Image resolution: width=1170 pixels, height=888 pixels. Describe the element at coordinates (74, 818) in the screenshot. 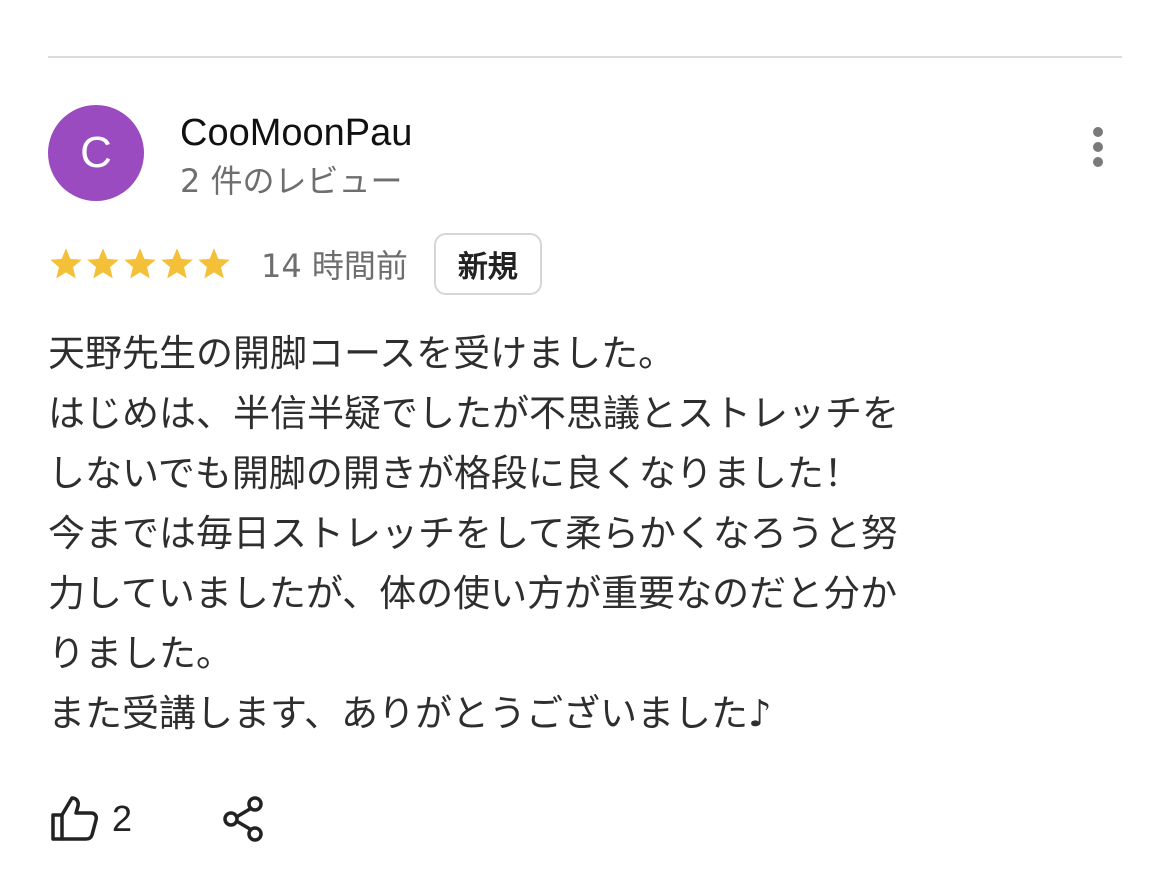

I see `thumb-up-icon` at that location.